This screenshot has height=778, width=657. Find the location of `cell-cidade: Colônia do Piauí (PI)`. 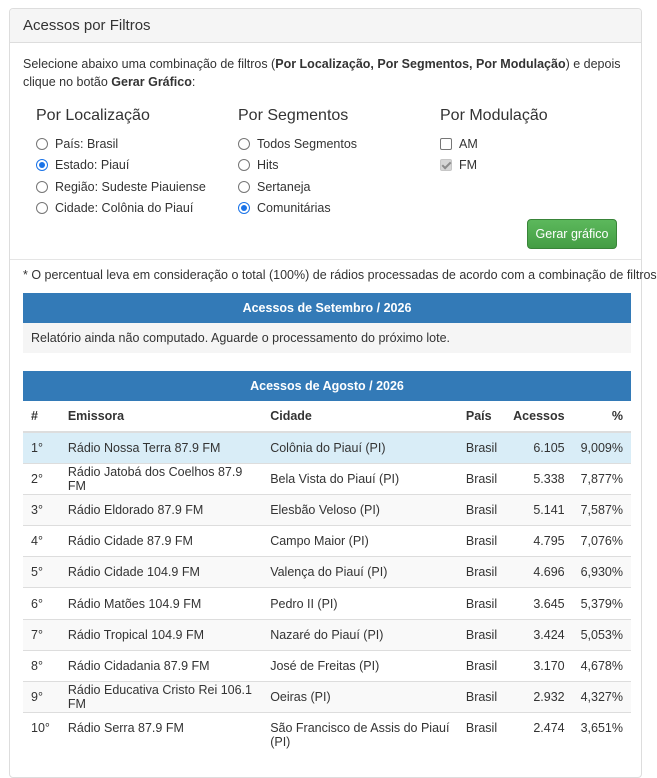

cell-cidade: Colônia do Piauí (PI) is located at coordinates (360, 447).